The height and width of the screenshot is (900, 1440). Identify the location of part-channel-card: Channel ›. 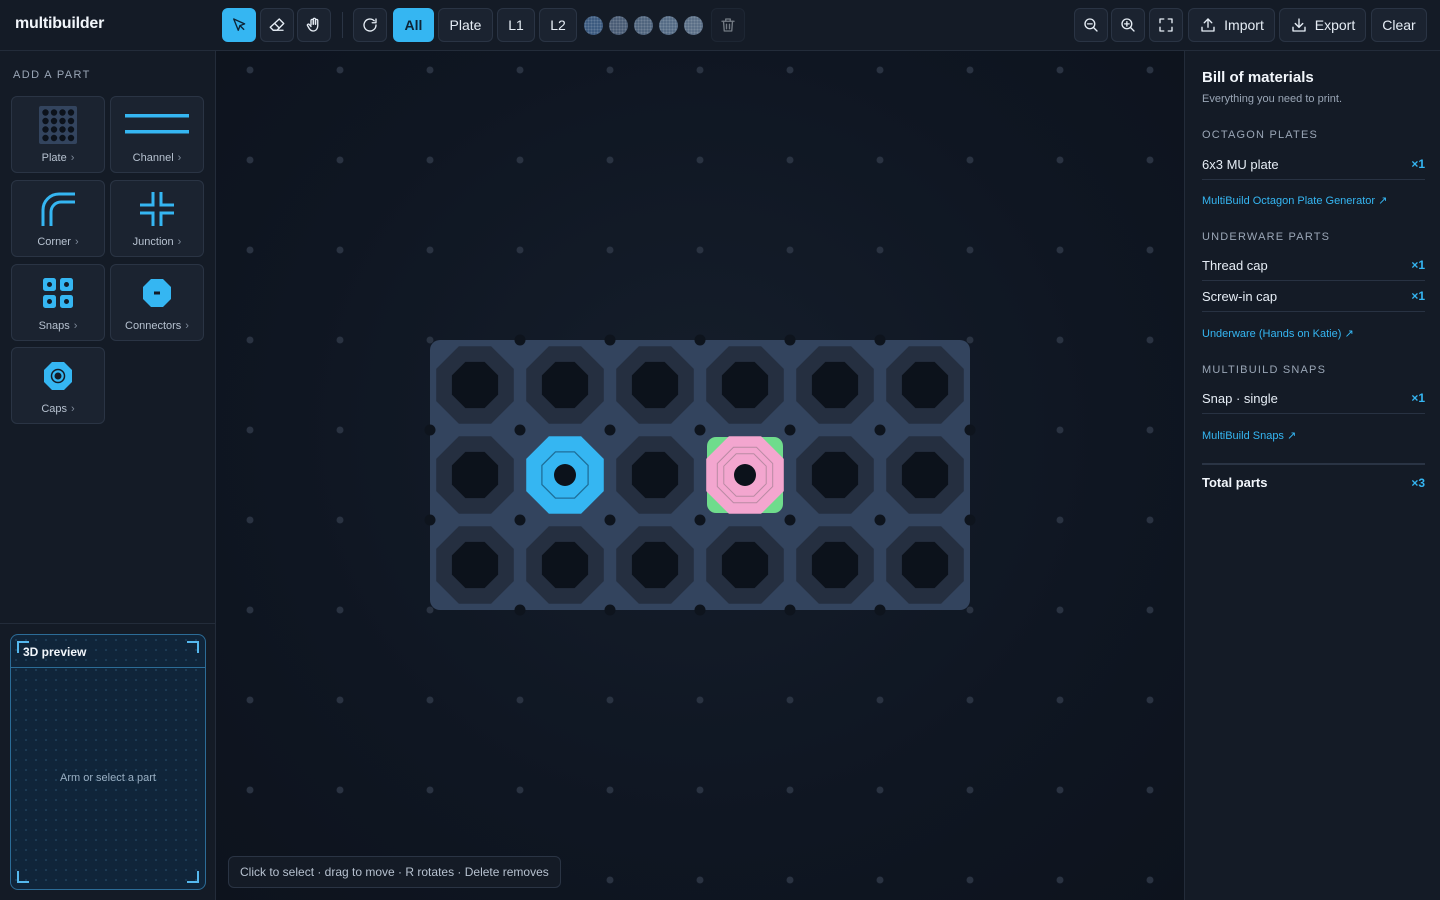
(157, 134).